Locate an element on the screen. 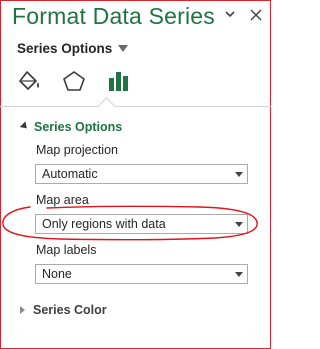 The image size is (320, 349). map-projection-select: Automatic is located at coordinates (141, 174).